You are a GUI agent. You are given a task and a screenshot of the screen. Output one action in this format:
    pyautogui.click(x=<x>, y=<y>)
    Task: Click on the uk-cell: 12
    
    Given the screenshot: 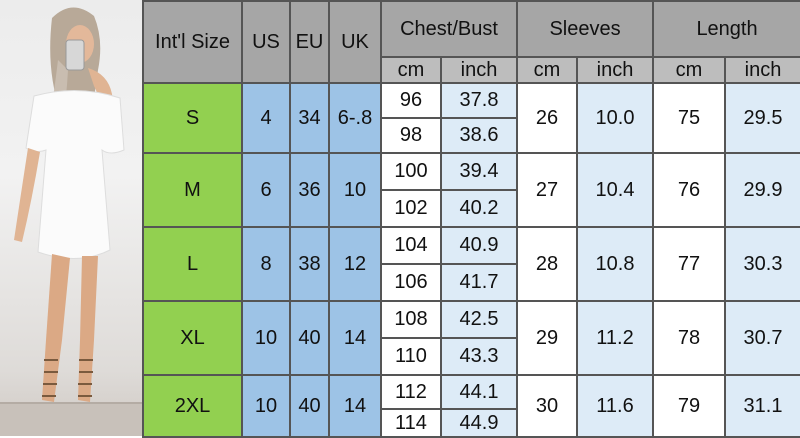 What is the action you would take?
    pyautogui.click(x=355, y=264)
    